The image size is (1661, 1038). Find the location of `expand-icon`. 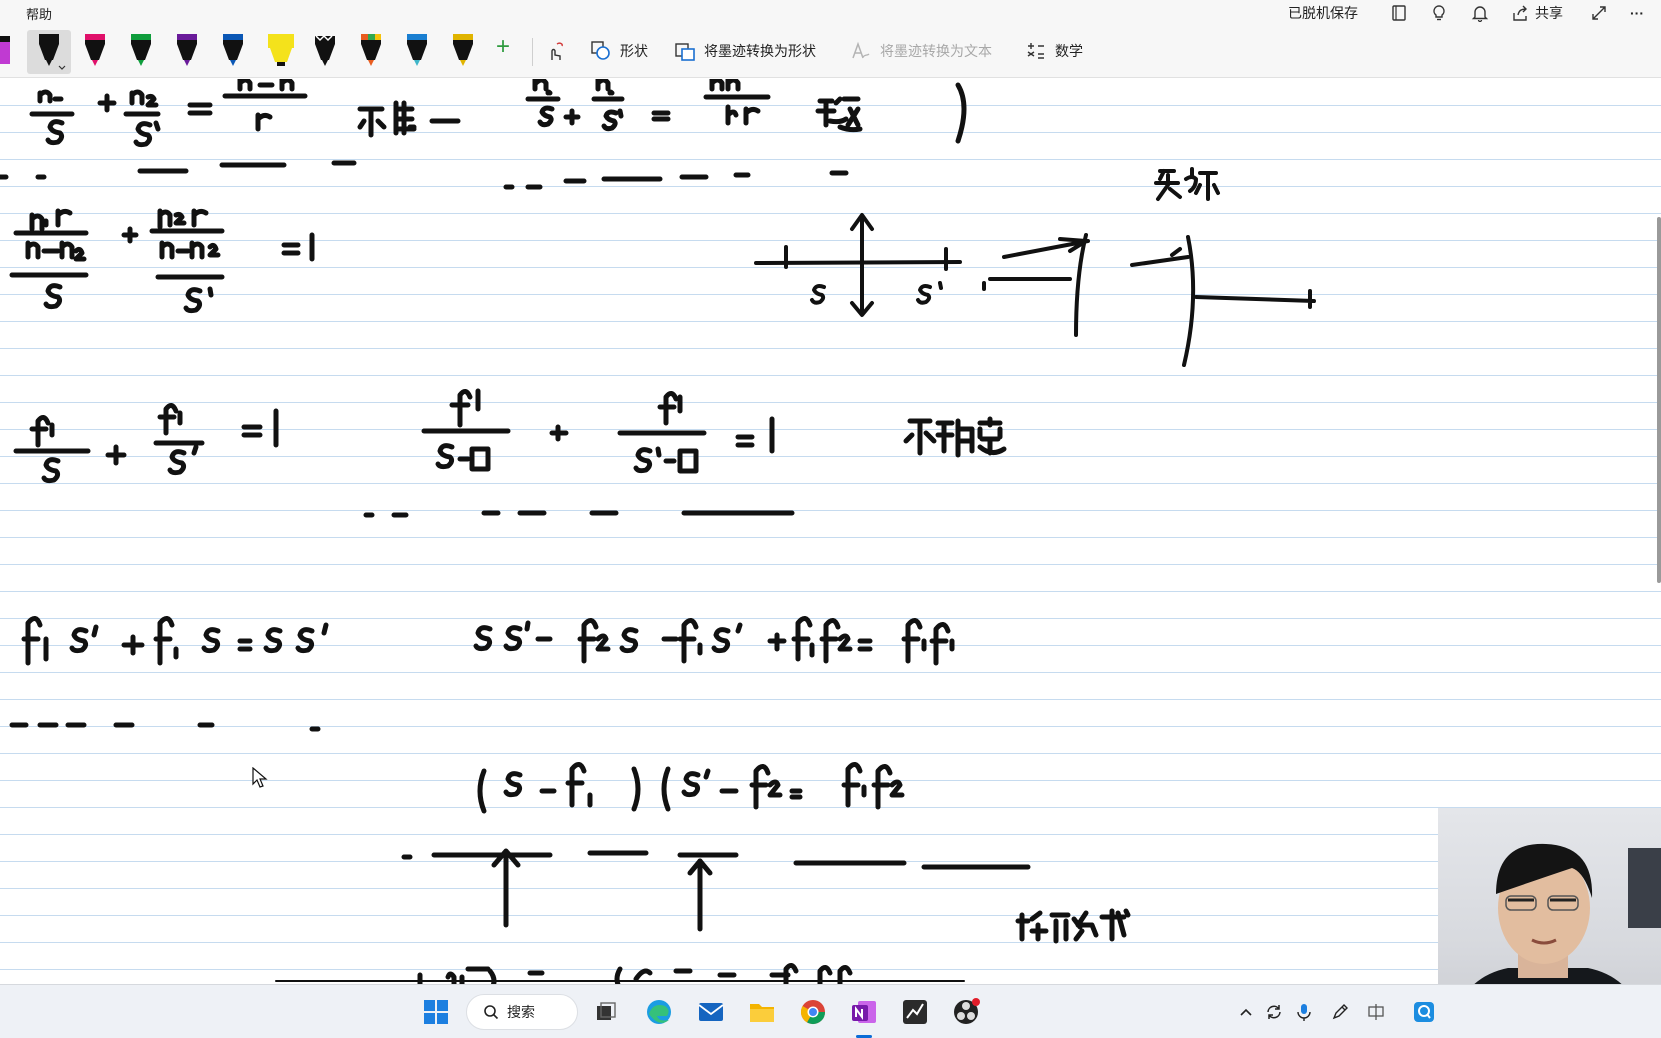

expand-icon is located at coordinates (1599, 13).